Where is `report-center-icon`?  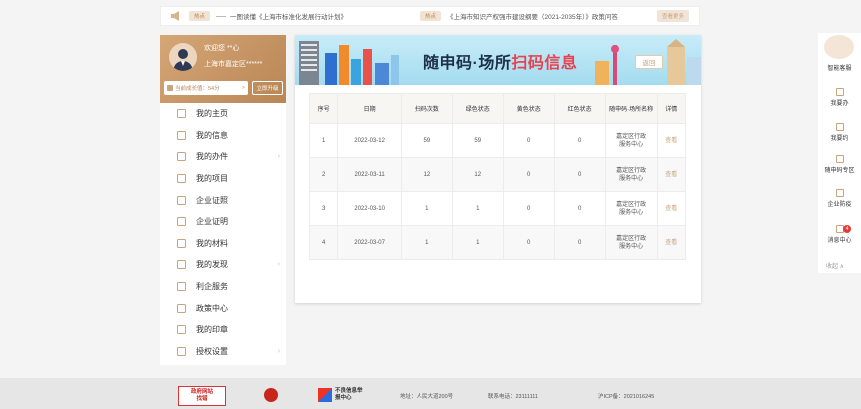
report-center-icon is located at coordinates (325, 395).